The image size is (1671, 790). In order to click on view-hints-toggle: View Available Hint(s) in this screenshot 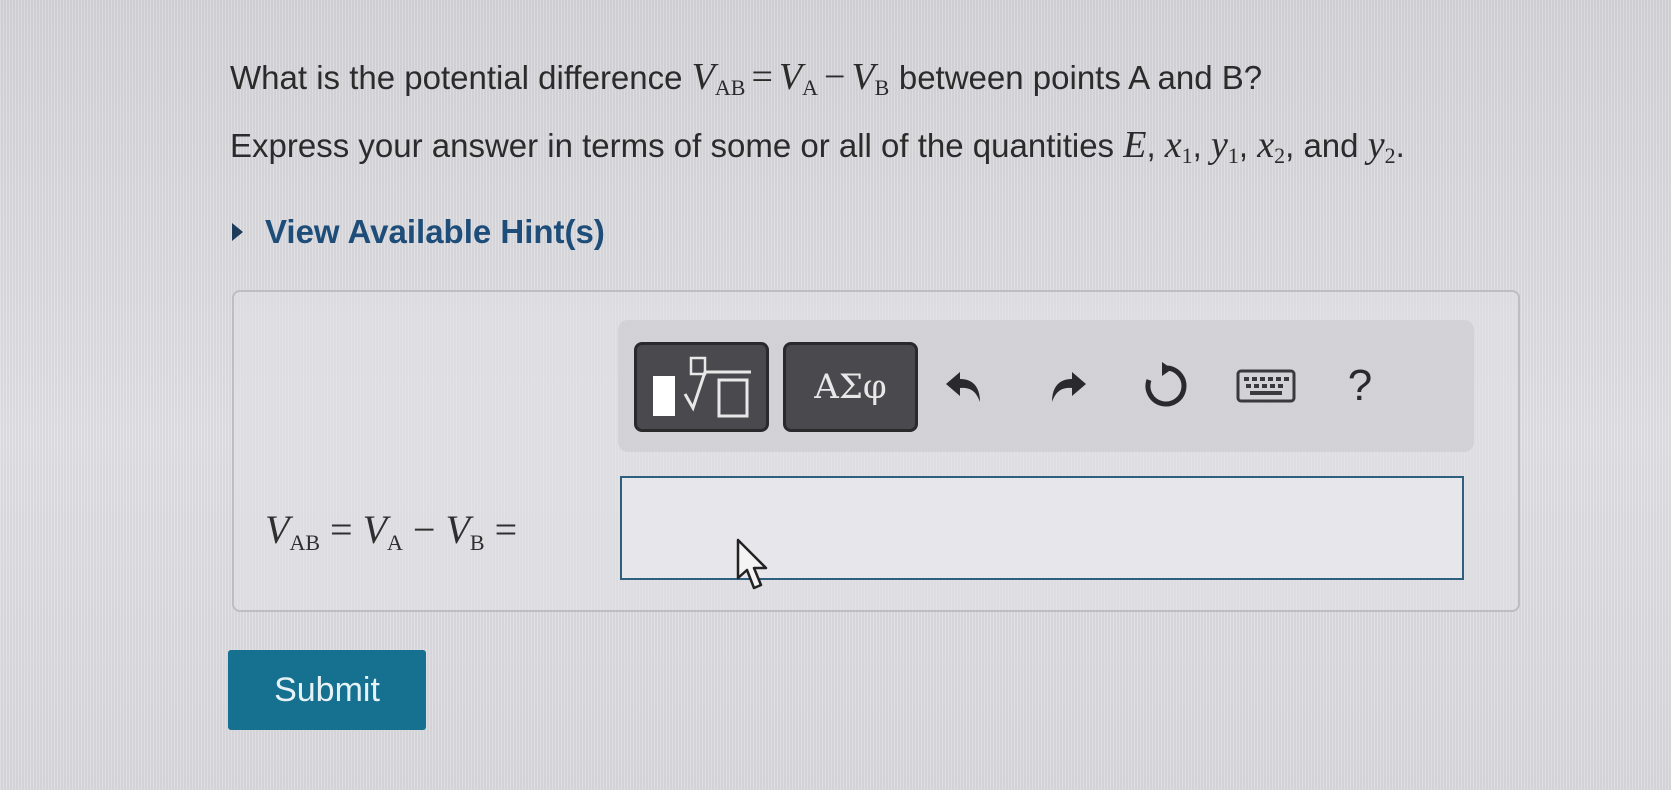, I will do `click(418, 232)`.